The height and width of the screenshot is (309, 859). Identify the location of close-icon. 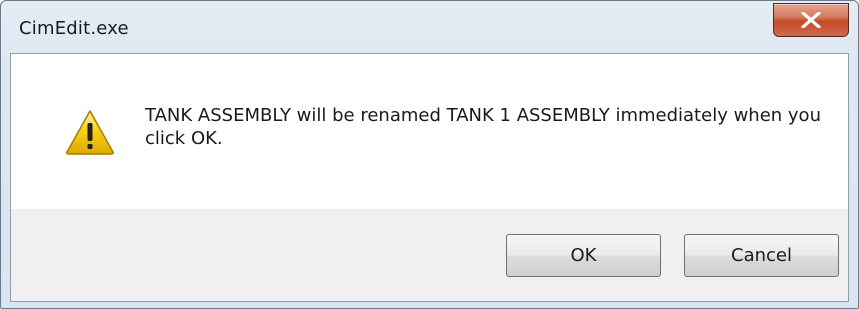
(811, 20).